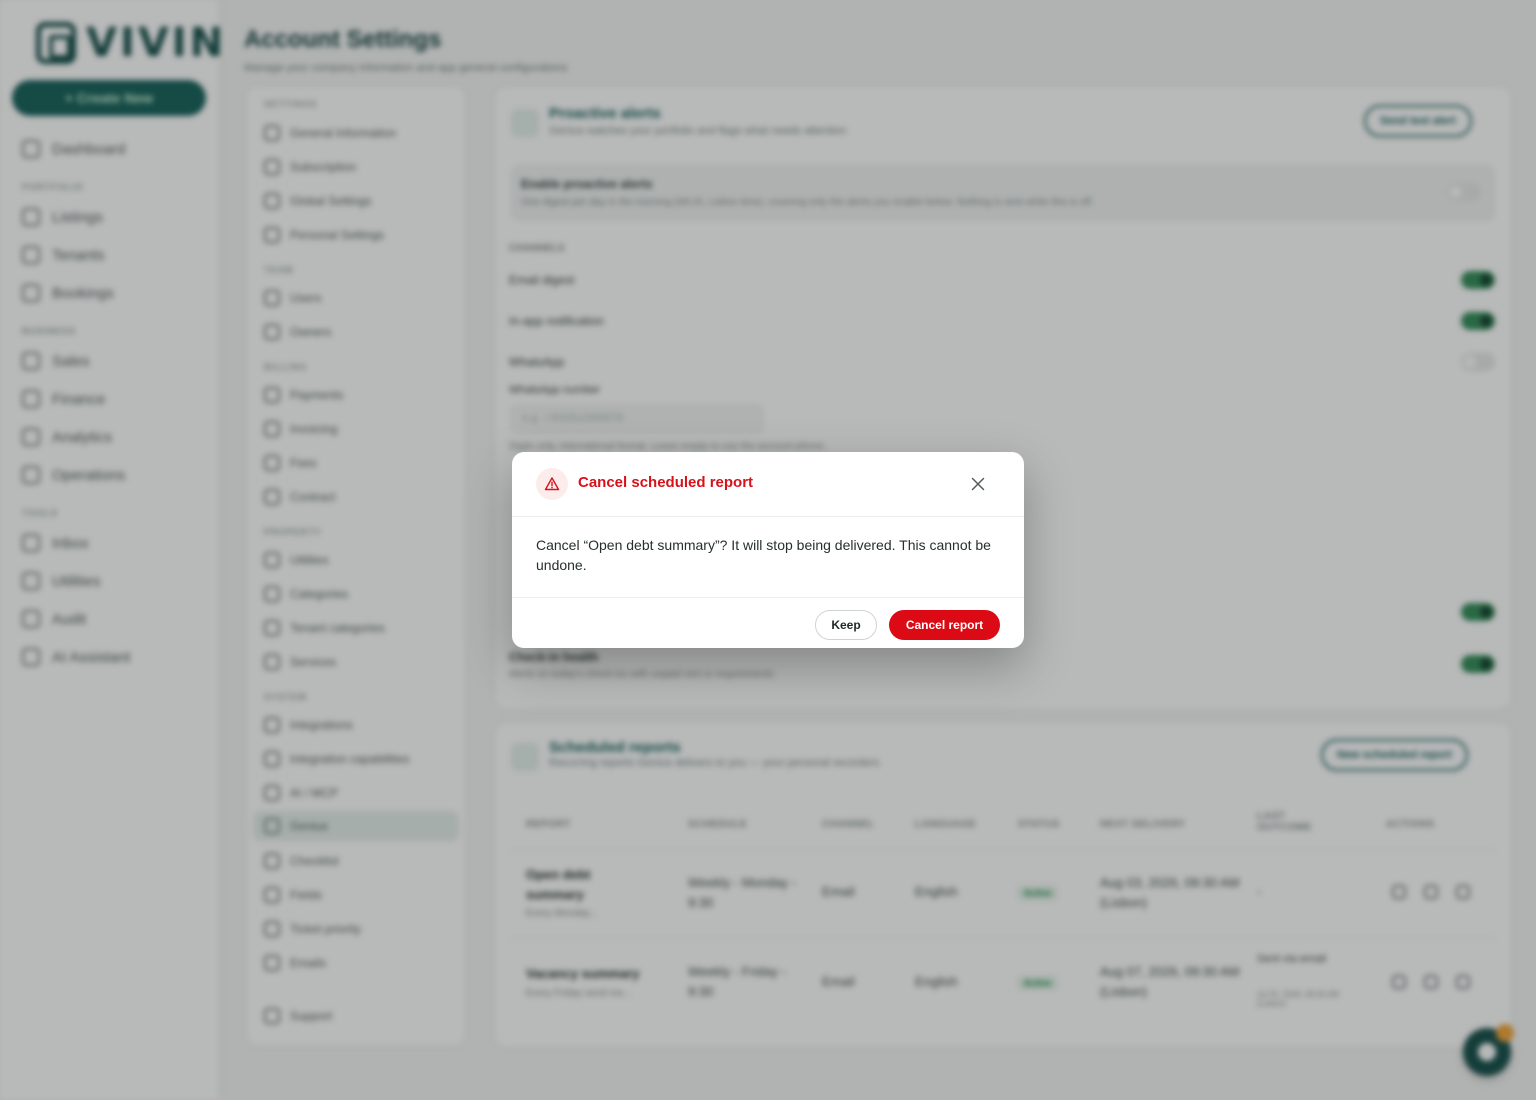  What do you see at coordinates (666, 482) in the screenshot?
I see `dialog-title: Cancel scheduled report` at bounding box center [666, 482].